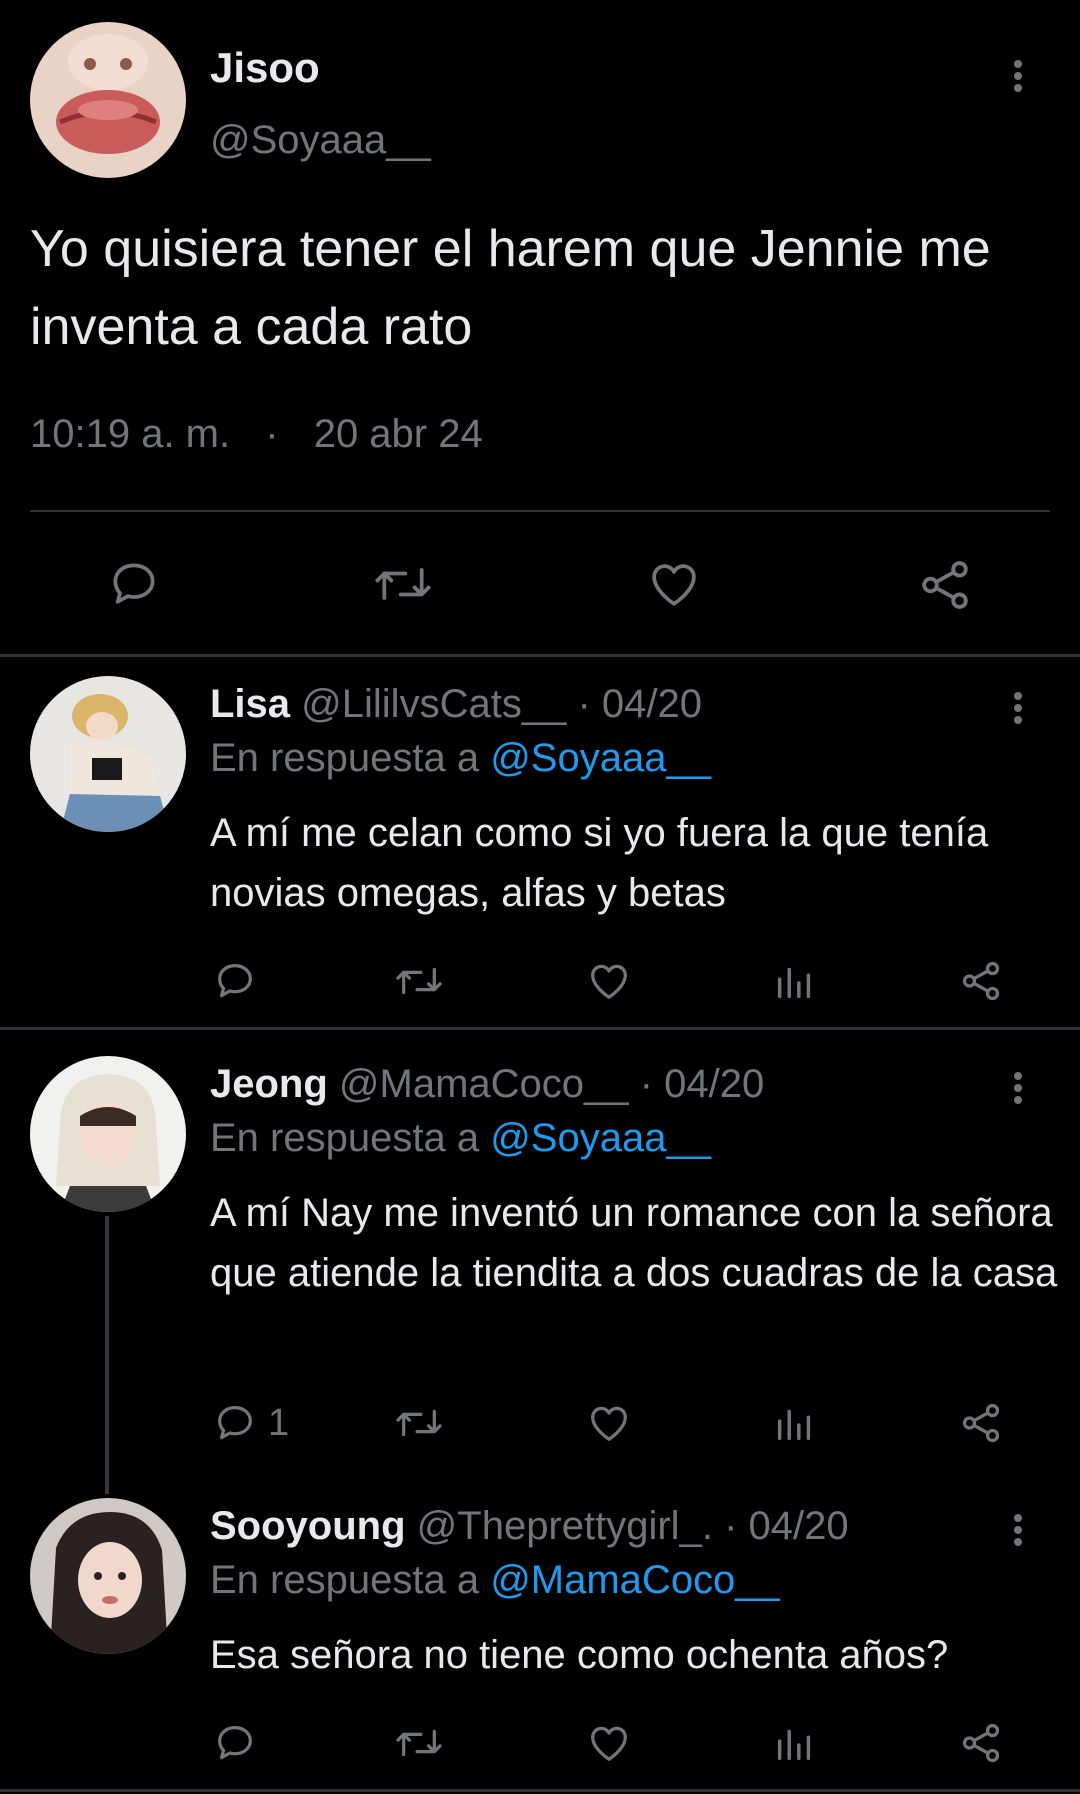 This screenshot has width=1080, height=1794. Describe the element at coordinates (108, 1134) in the screenshot. I see `avatar-jeong` at that location.